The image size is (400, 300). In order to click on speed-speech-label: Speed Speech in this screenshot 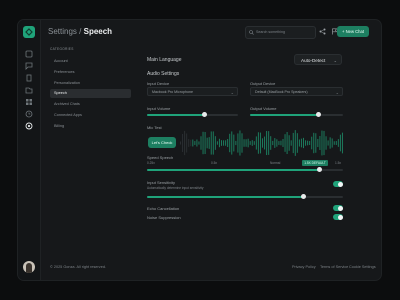, I will do `click(160, 157)`.